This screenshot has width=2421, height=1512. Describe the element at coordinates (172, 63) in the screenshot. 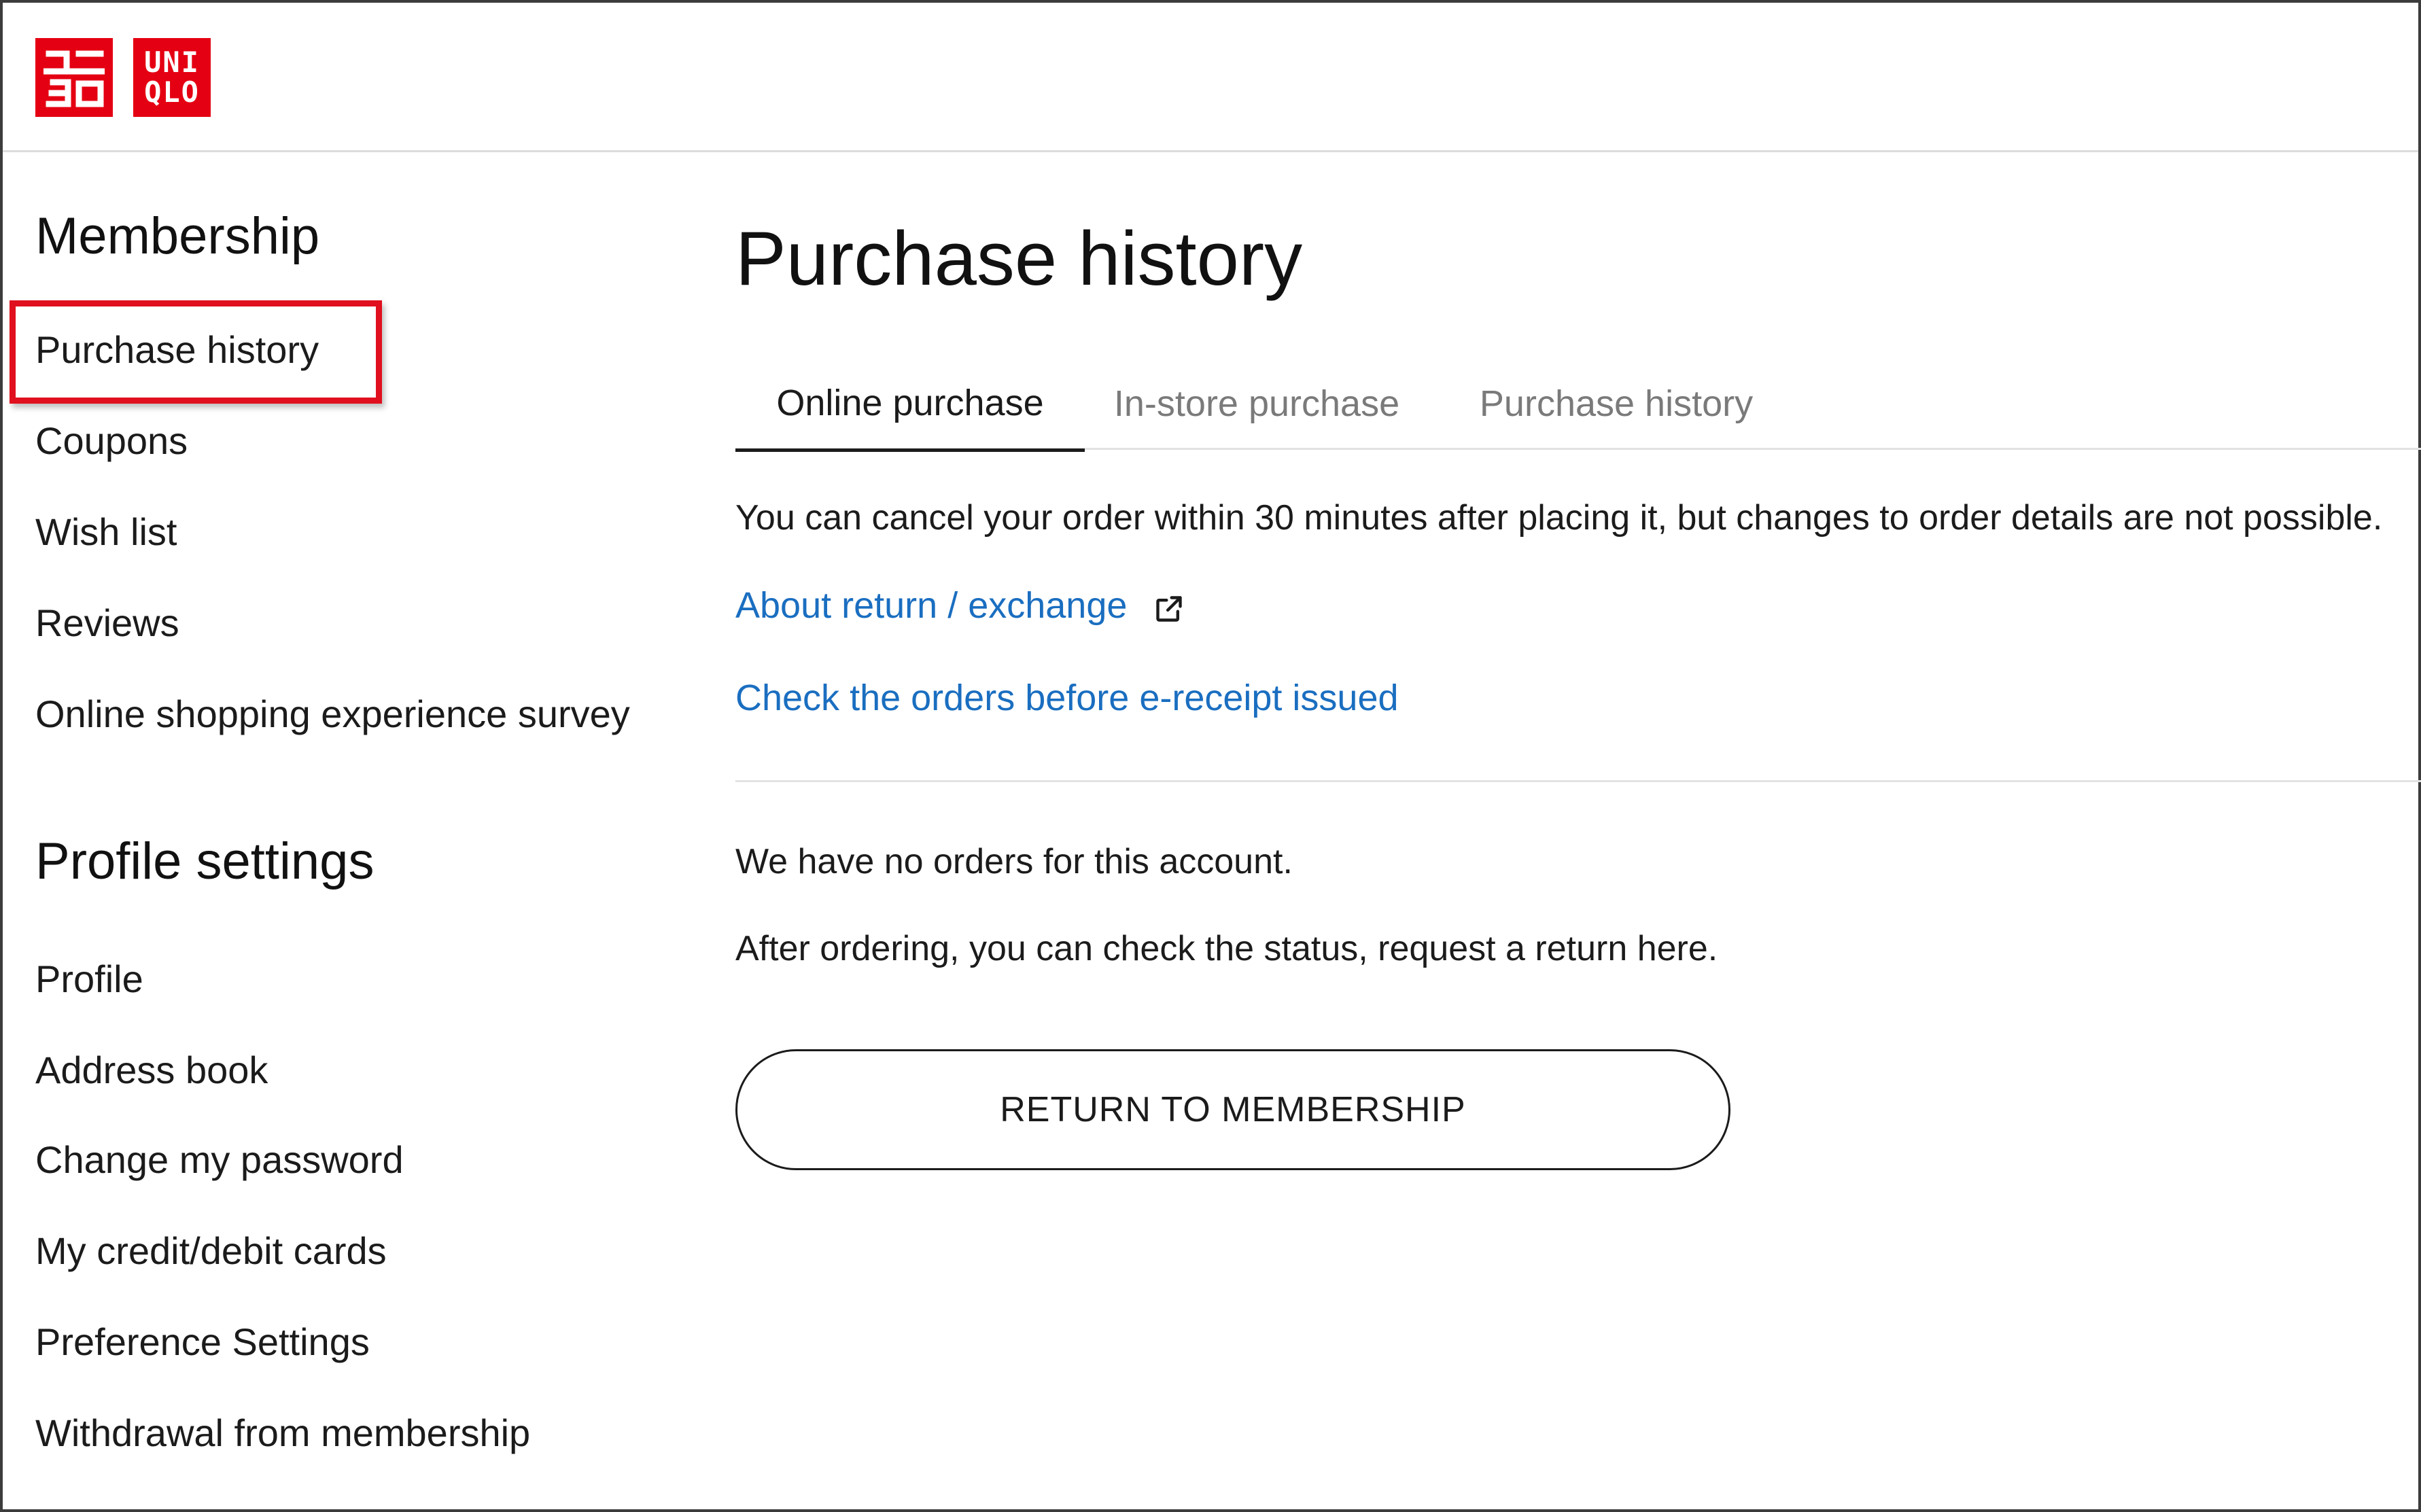

I see `logo-text-top: UNI` at that location.